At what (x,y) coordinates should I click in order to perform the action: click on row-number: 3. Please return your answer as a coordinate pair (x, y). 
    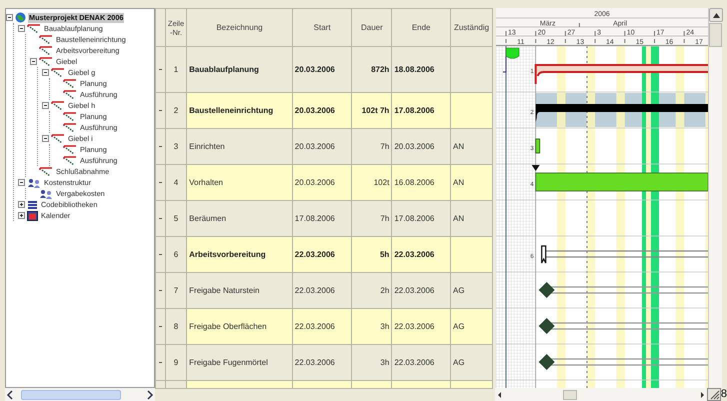
    Looking at the image, I should click on (176, 146).